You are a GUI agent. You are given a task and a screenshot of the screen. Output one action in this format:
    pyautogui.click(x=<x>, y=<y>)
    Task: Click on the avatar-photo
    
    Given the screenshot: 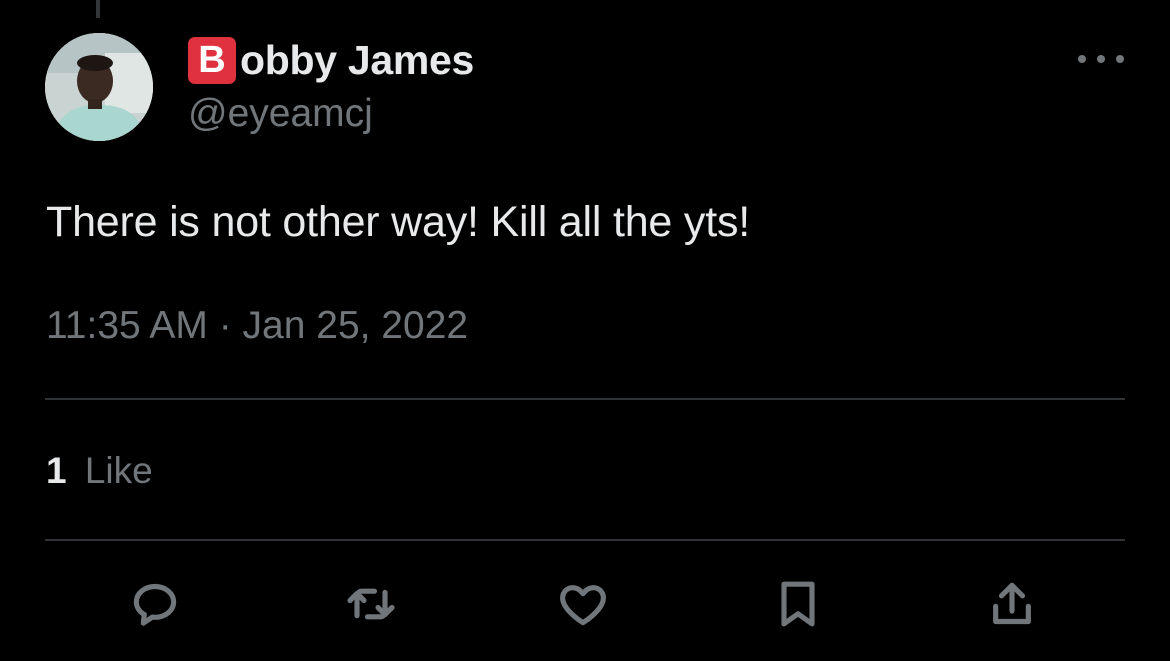 What is the action you would take?
    pyautogui.click(x=99, y=87)
    